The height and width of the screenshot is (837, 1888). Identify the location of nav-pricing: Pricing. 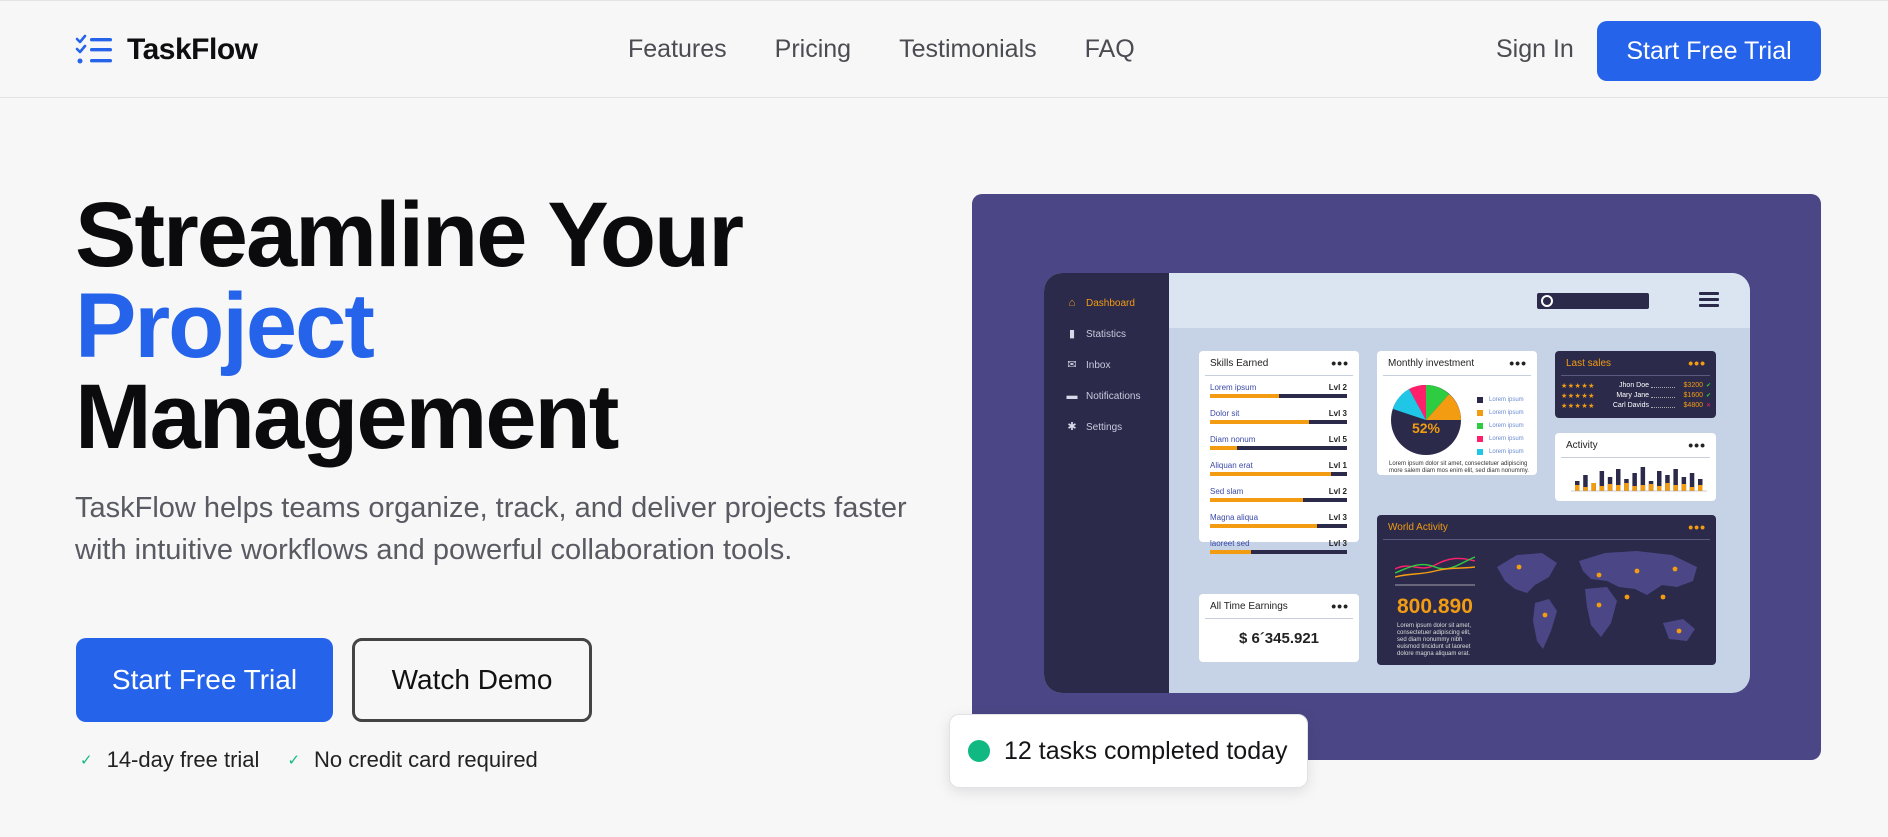
(813, 49).